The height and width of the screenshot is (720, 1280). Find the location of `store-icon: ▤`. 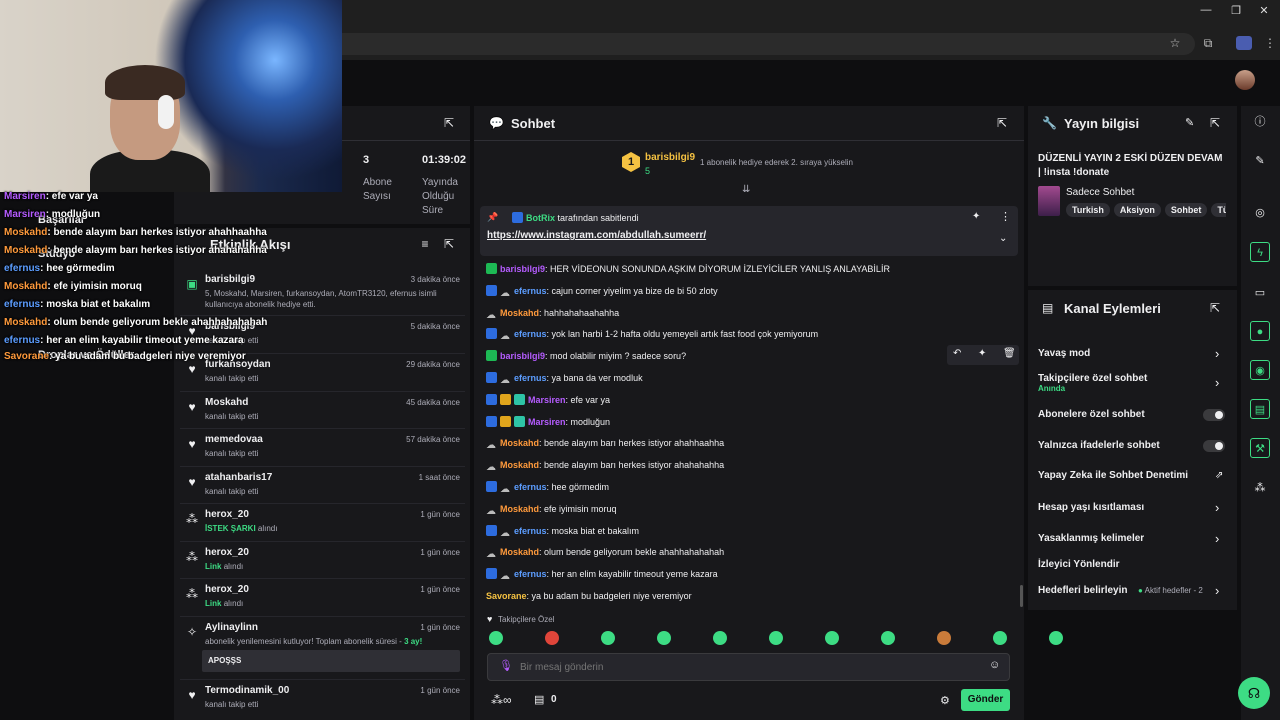

store-icon: ▤ is located at coordinates (539, 699).